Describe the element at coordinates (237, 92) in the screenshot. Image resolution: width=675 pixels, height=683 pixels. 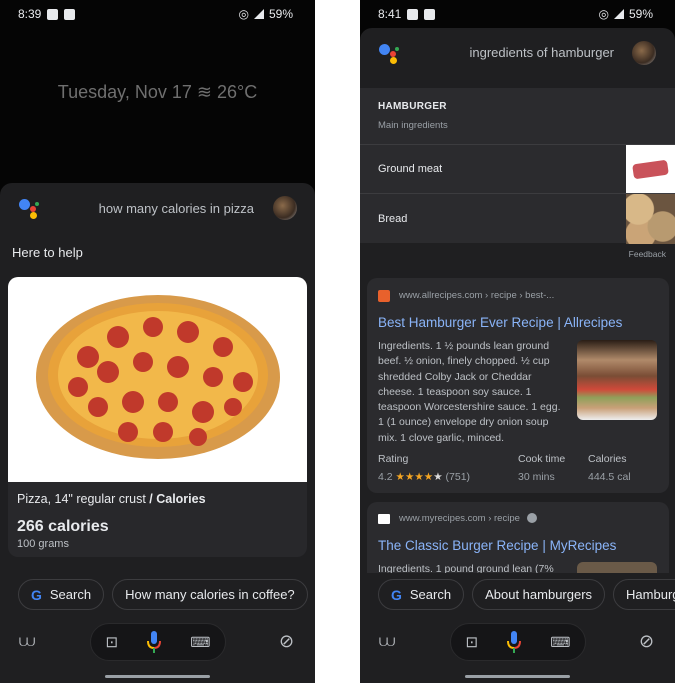
I see `temperature: 26°C` at that location.